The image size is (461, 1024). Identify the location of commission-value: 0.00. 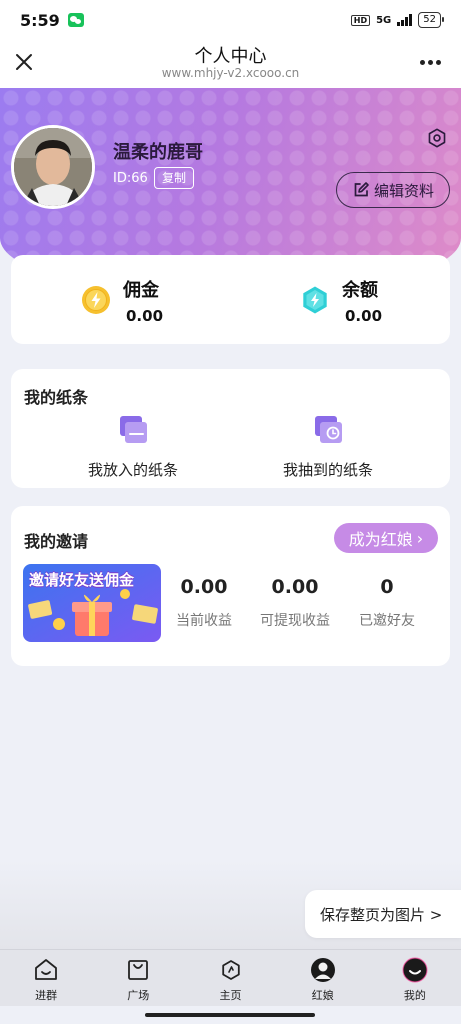
(145, 316).